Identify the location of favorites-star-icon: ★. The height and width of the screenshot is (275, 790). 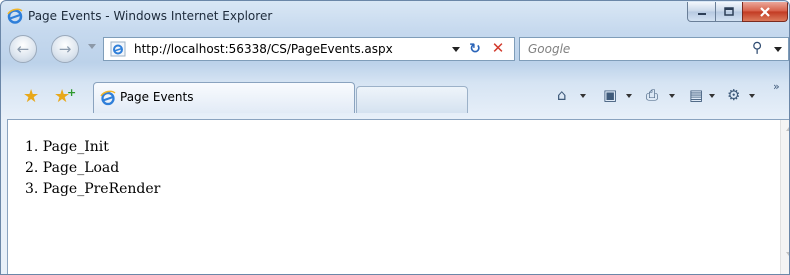
(31, 96).